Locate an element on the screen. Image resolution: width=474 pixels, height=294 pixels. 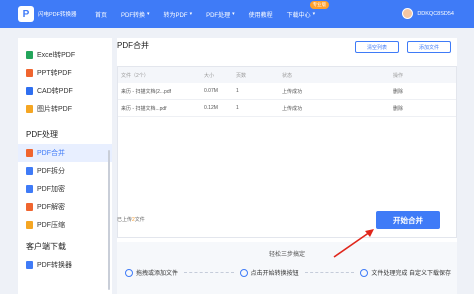
sidebar-item-lock: PDF加密 is located at coordinates (65, 189).